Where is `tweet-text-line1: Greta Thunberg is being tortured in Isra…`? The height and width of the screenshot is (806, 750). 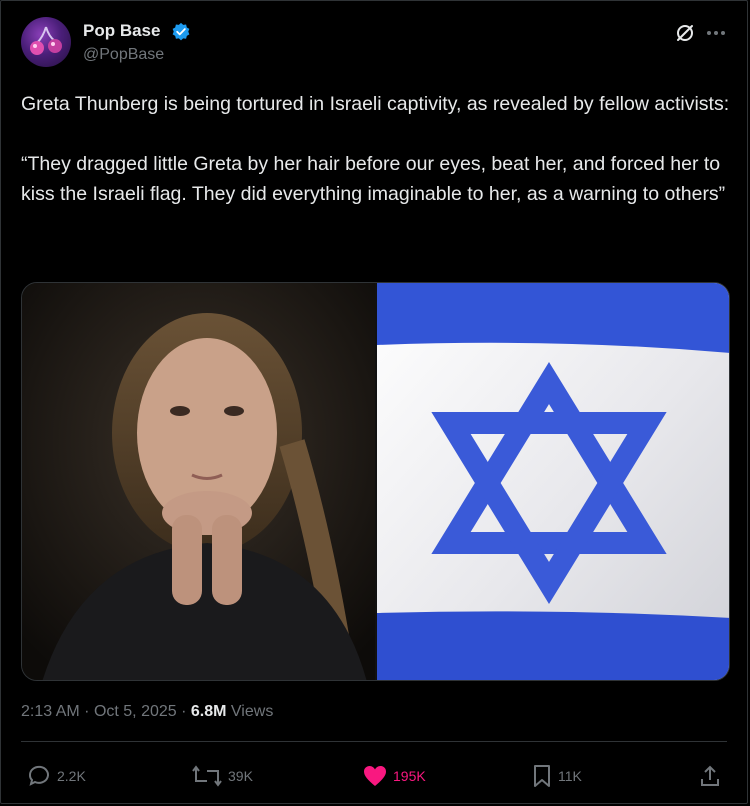 tweet-text-line1: Greta Thunberg is being tortured in Isra… is located at coordinates (375, 104).